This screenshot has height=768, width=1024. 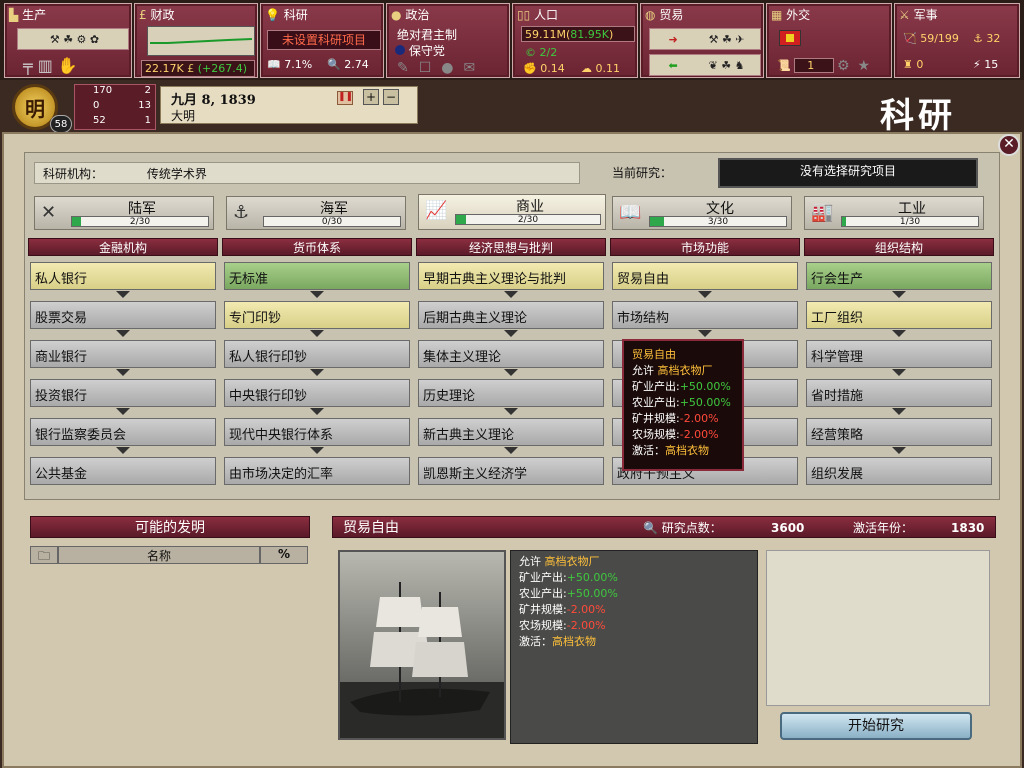 What do you see at coordinates (656, 434) in the screenshot?
I see `effect-key: 农场规模:` at bounding box center [656, 434].